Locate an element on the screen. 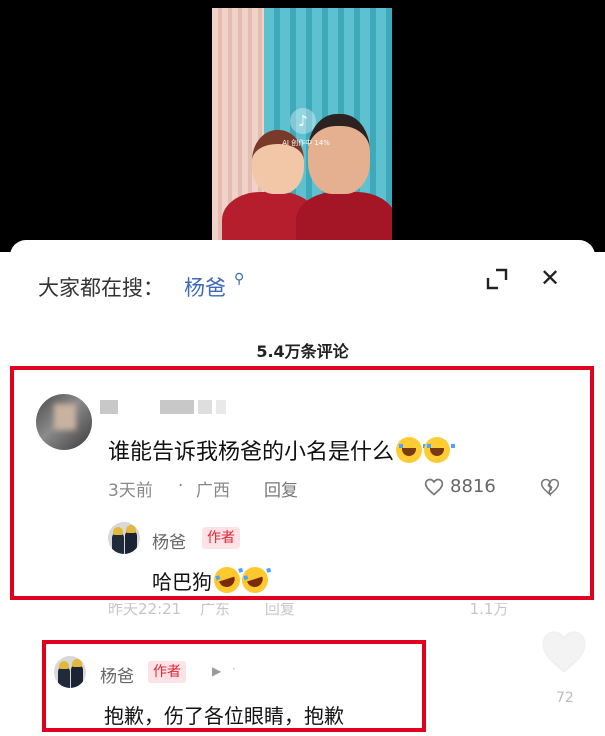 Image resolution: width=605 pixels, height=736 pixels. search-suggestion-prefix: 大家都在搜： is located at coordinates (101, 288).